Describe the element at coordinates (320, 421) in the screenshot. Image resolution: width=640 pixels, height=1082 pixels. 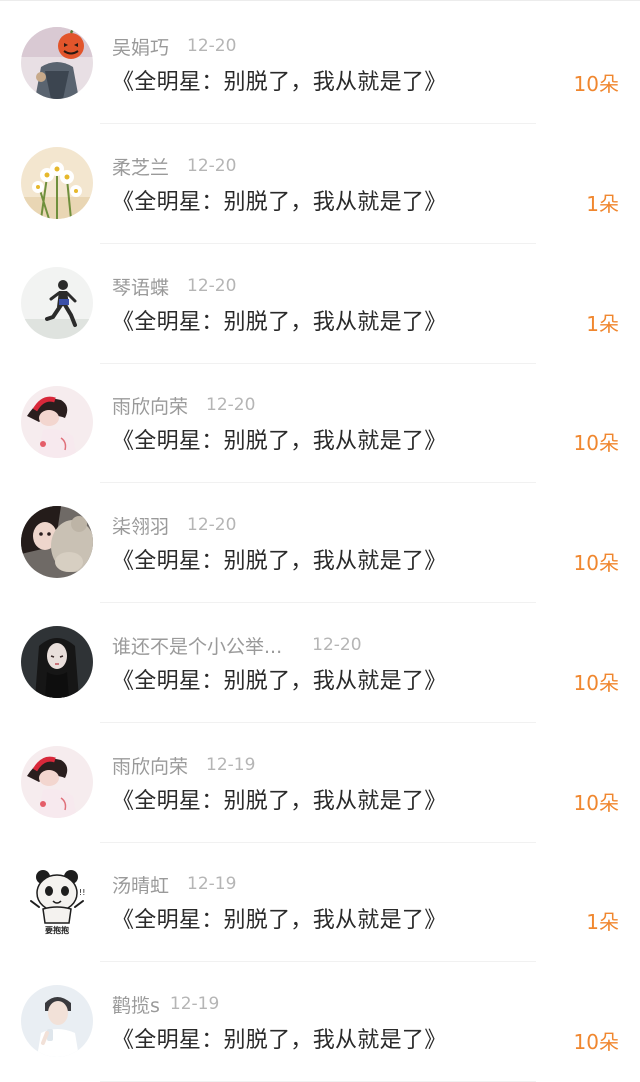
I see `list-item: 雨欣向荣 12-20 《全明星：别脱了，我从就是了》 10朵` at that location.